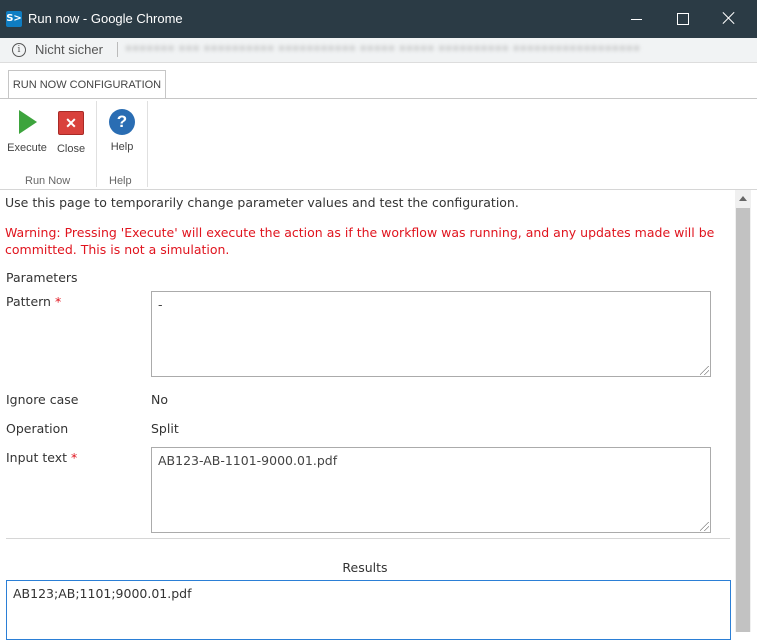 The image size is (757, 640). I want to click on info-icon: i, so click(19, 50).